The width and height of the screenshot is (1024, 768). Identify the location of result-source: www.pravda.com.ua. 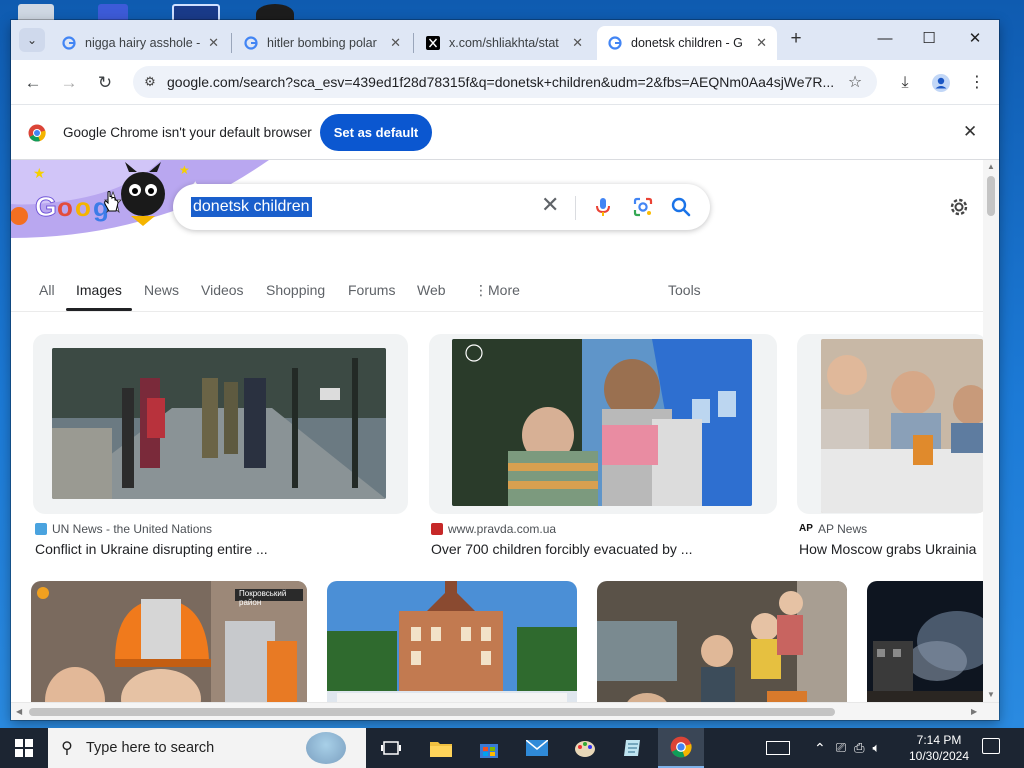
(493, 529).